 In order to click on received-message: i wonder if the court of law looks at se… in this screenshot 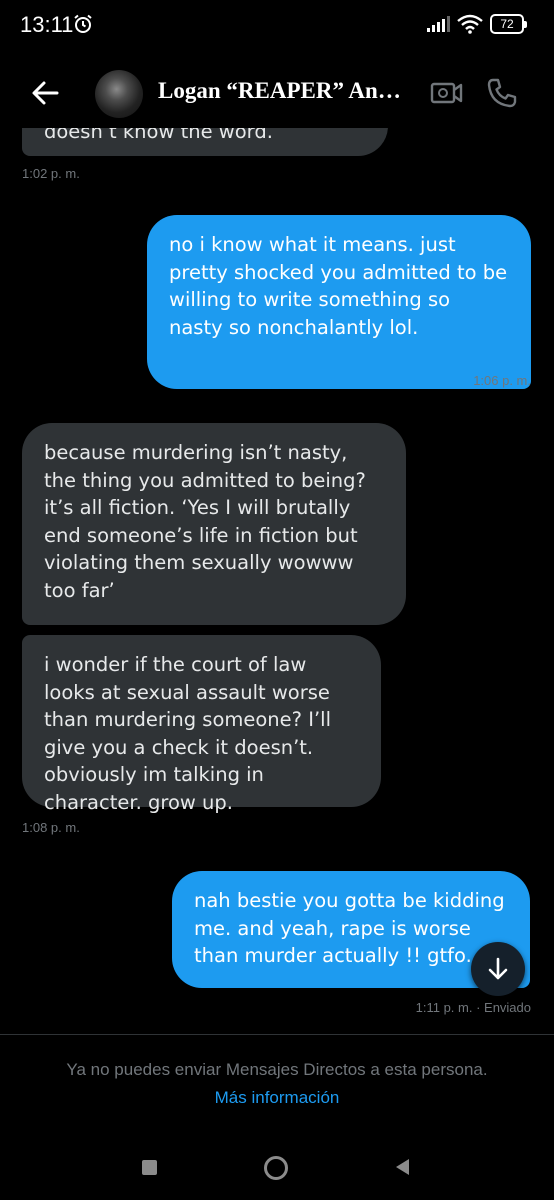, I will do `click(201, 724)`.